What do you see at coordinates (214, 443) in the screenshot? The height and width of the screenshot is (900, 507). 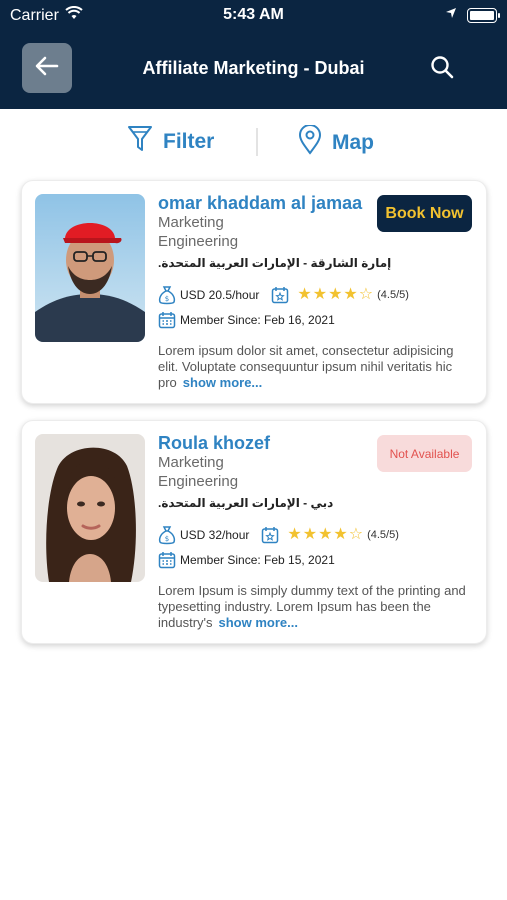 I see `profile-name: Roula khozef` at bounding box center [214, 443].